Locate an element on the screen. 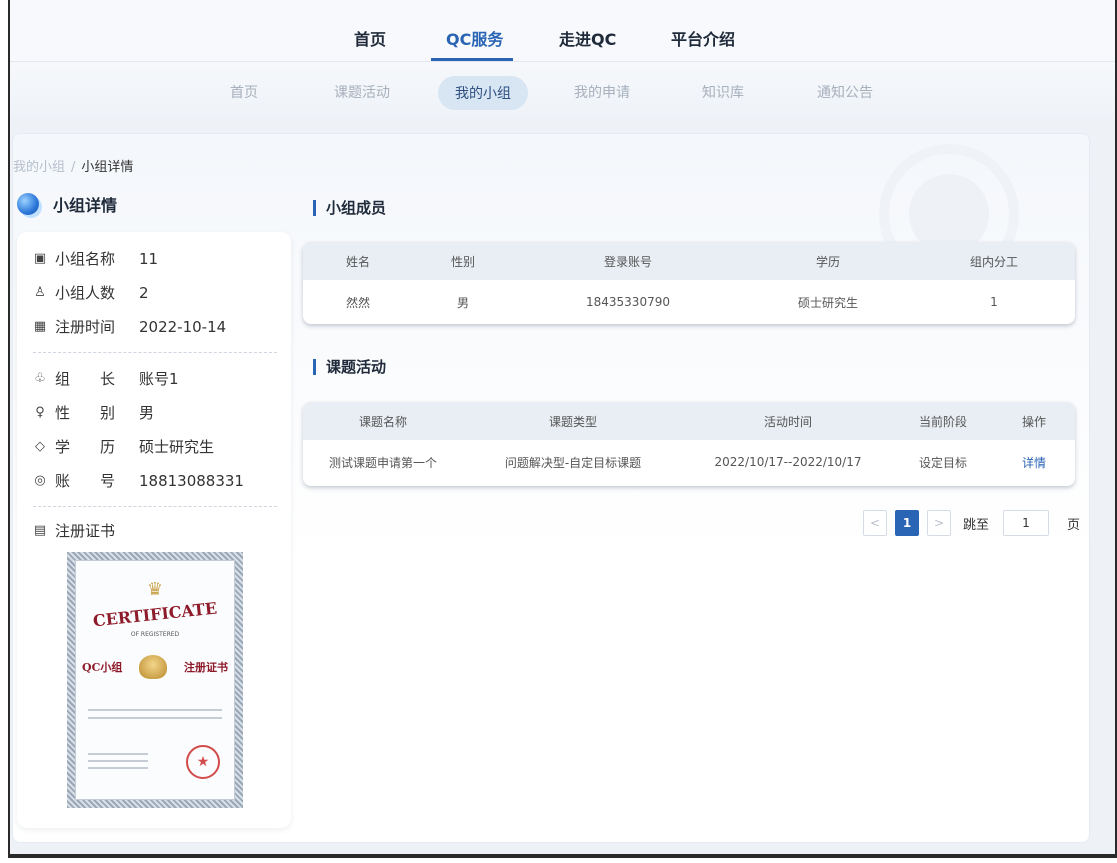  leader-icon: ♧ is located at coordinates (40, 378).